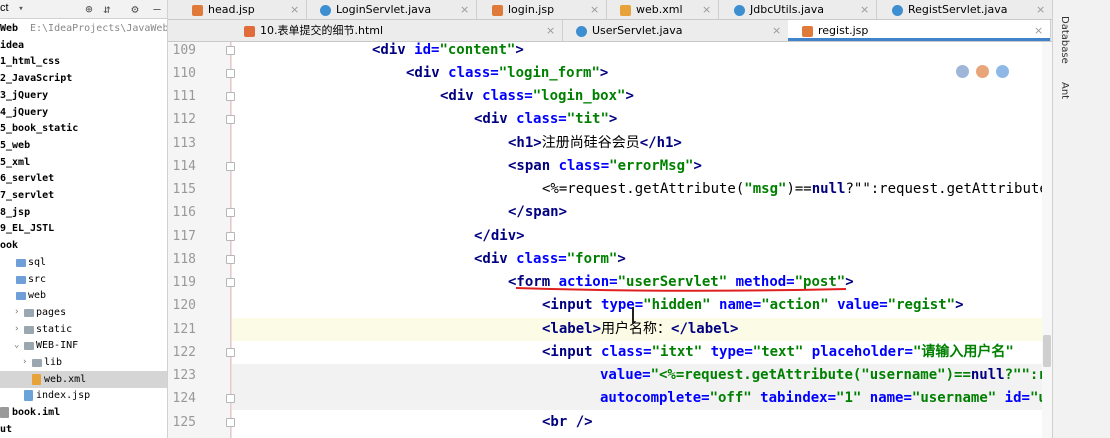  Describe the element at coordinates (83, 145) in the screenshot. I see `tree-item: 5_web` at that location.